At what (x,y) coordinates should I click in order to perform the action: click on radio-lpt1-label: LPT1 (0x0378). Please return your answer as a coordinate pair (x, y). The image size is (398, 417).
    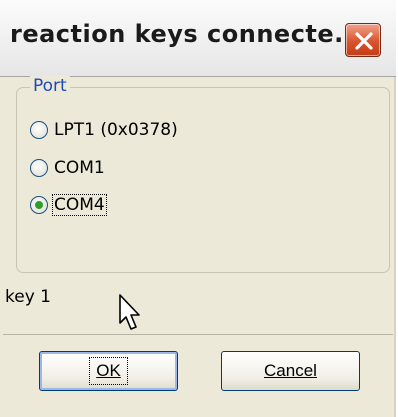
    Looking at the image, I should click on (116, 130).